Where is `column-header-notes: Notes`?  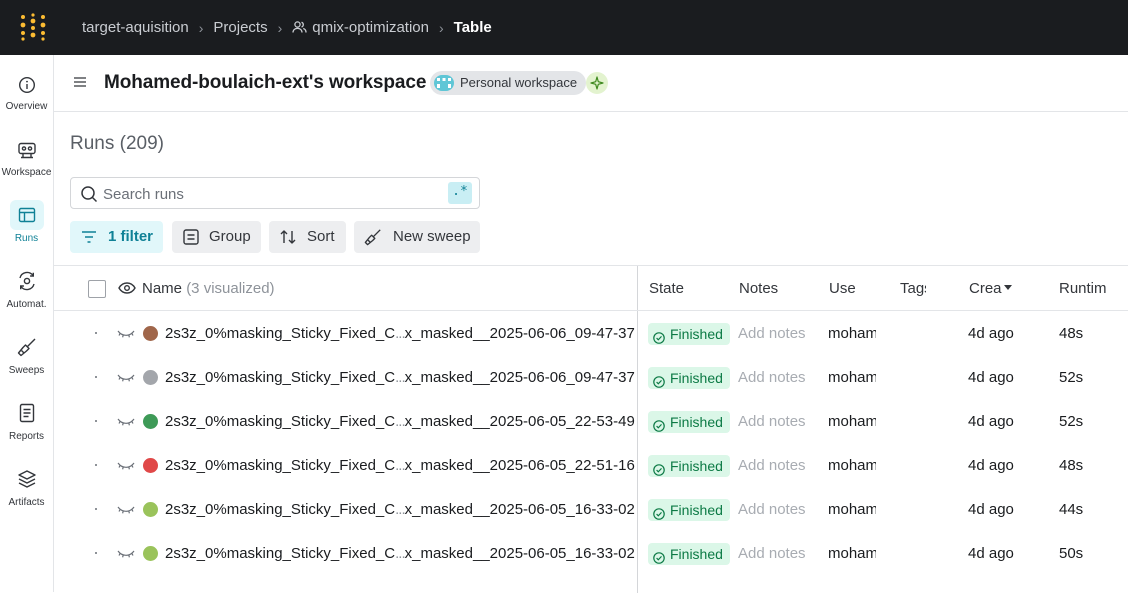
column-header-notes: Notes is located at coordinates (779, 288).